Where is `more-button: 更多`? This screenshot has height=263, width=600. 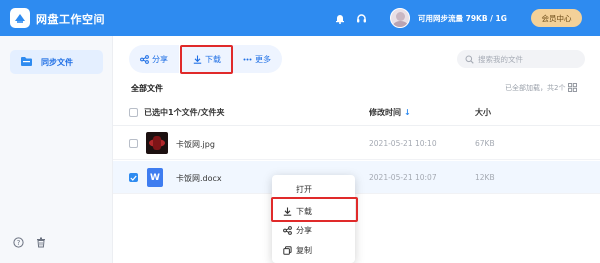
more-button: 更多 is located at coordinates (257, 59).